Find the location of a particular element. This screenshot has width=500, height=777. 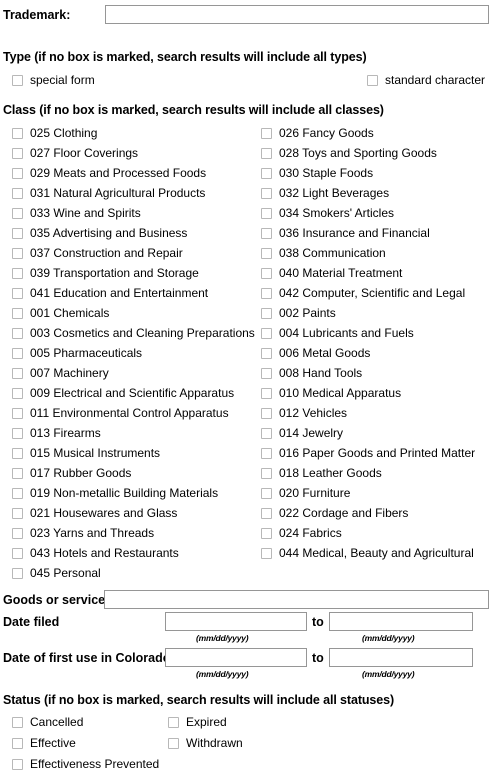

checkbox-standard-character is located at coordinates (372, 80).